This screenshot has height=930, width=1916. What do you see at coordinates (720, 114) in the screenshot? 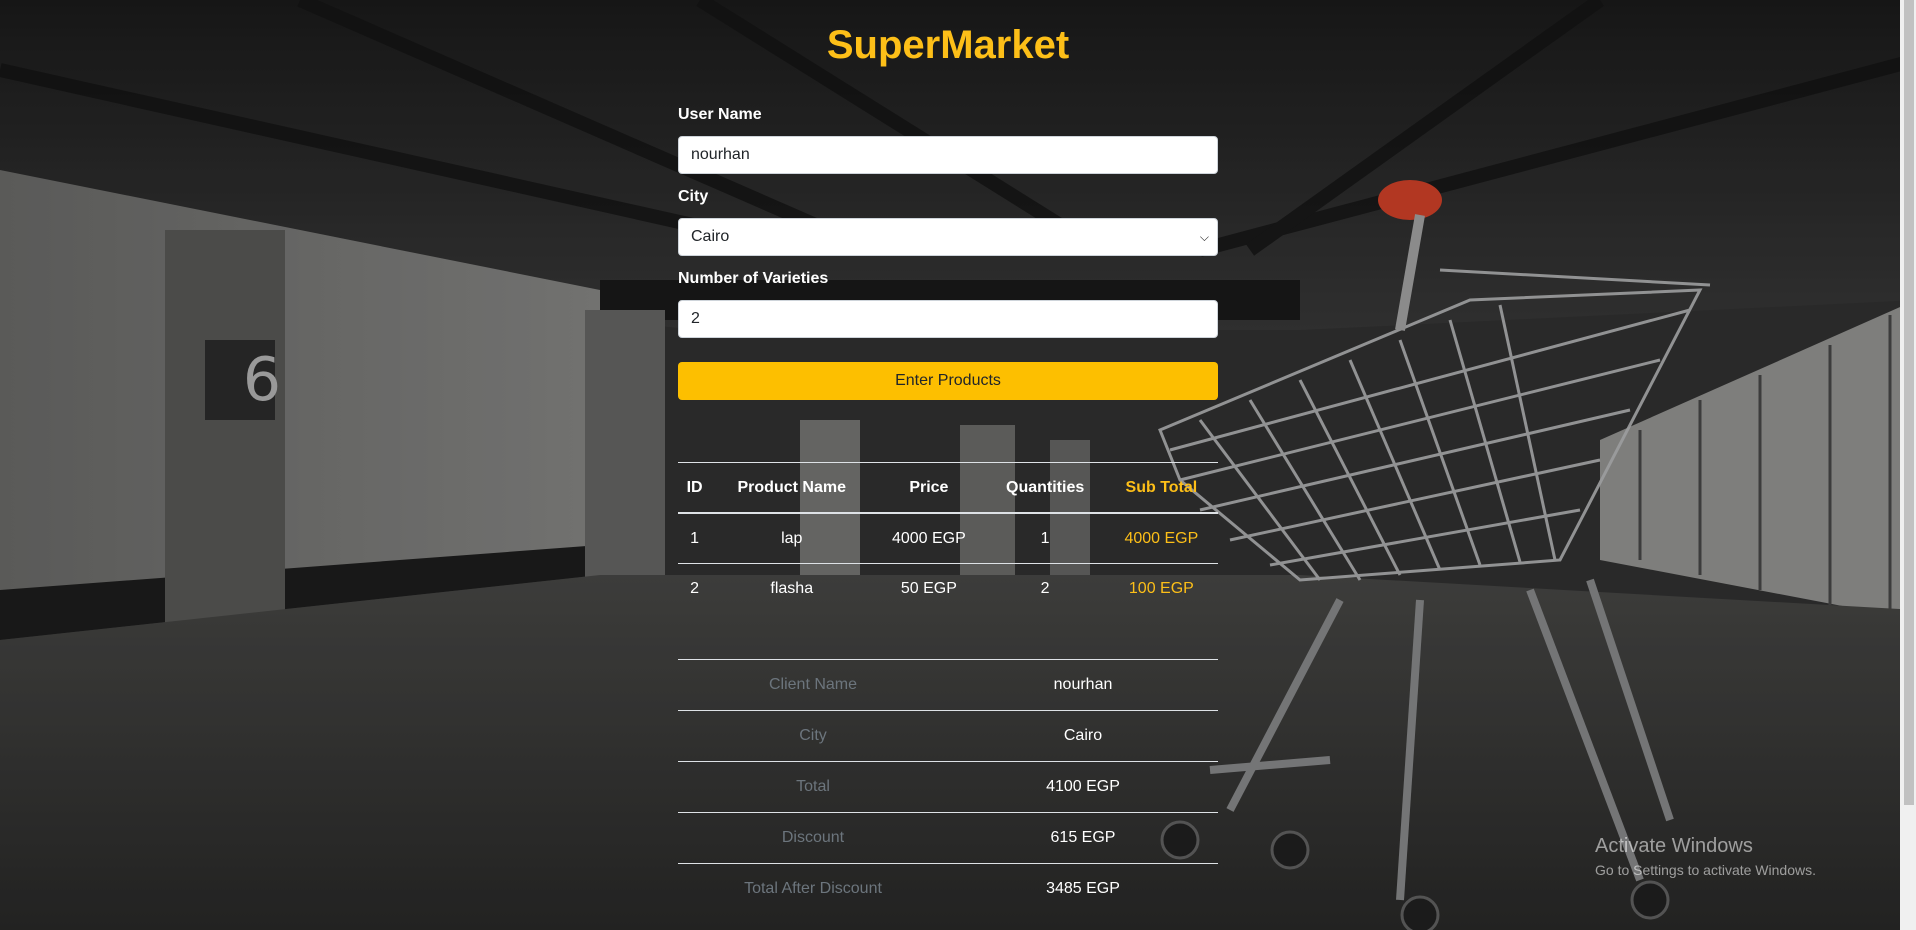
I see `user-name-label: User Name` at bounding box center [720, 114].